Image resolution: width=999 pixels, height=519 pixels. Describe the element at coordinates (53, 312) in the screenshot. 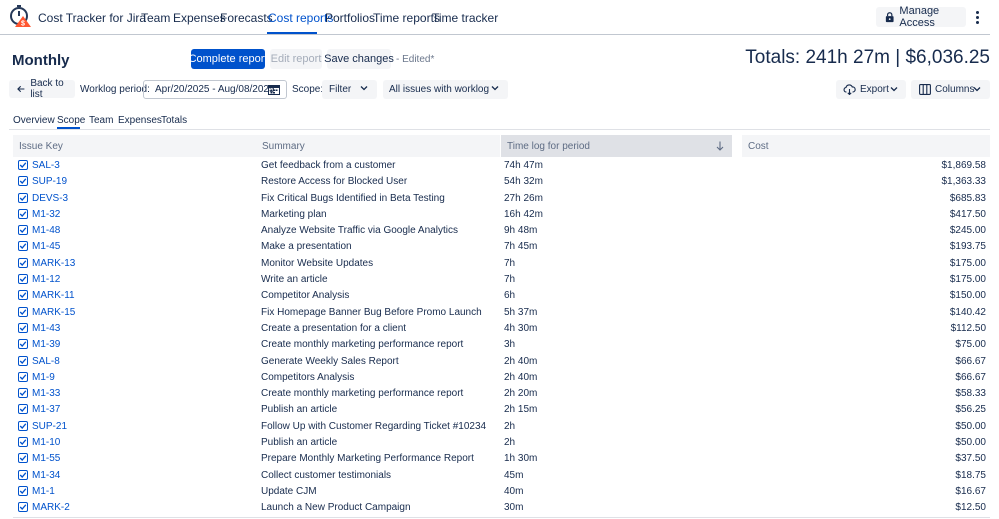

I see `issue-key-link: MARK-15` at that location.